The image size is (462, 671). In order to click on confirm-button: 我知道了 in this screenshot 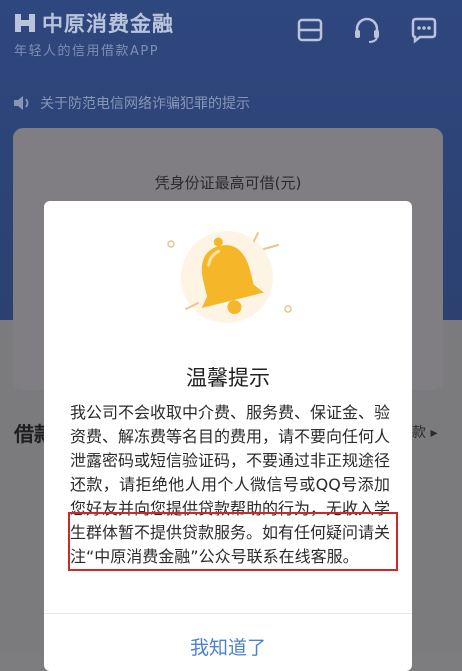, I will do `click(228, 646)`.